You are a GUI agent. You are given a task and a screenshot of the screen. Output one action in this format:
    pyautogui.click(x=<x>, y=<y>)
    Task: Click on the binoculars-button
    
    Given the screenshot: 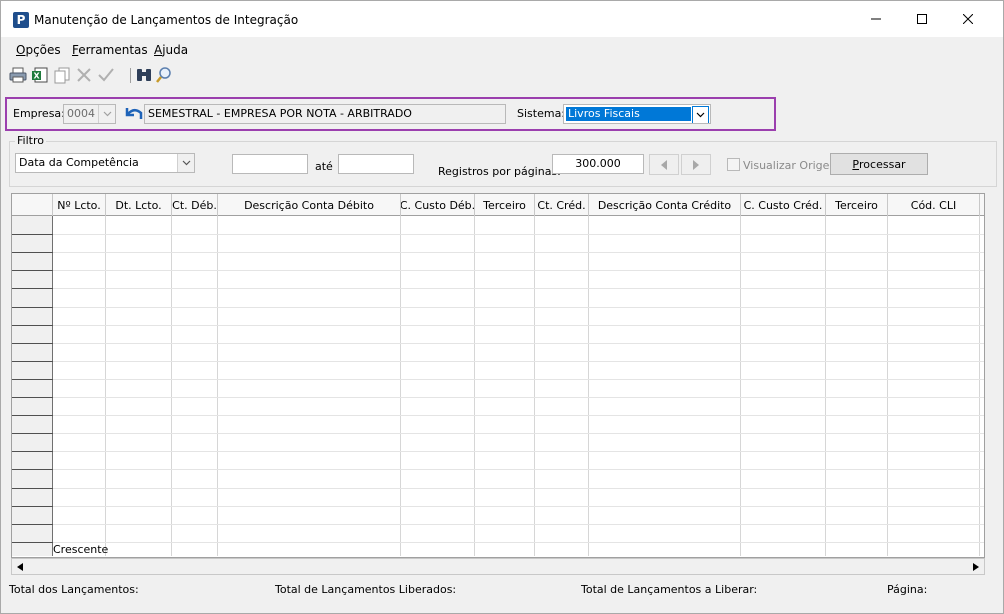 What is the action you would take?
    pyautogui.click(x=144, y=75)
    